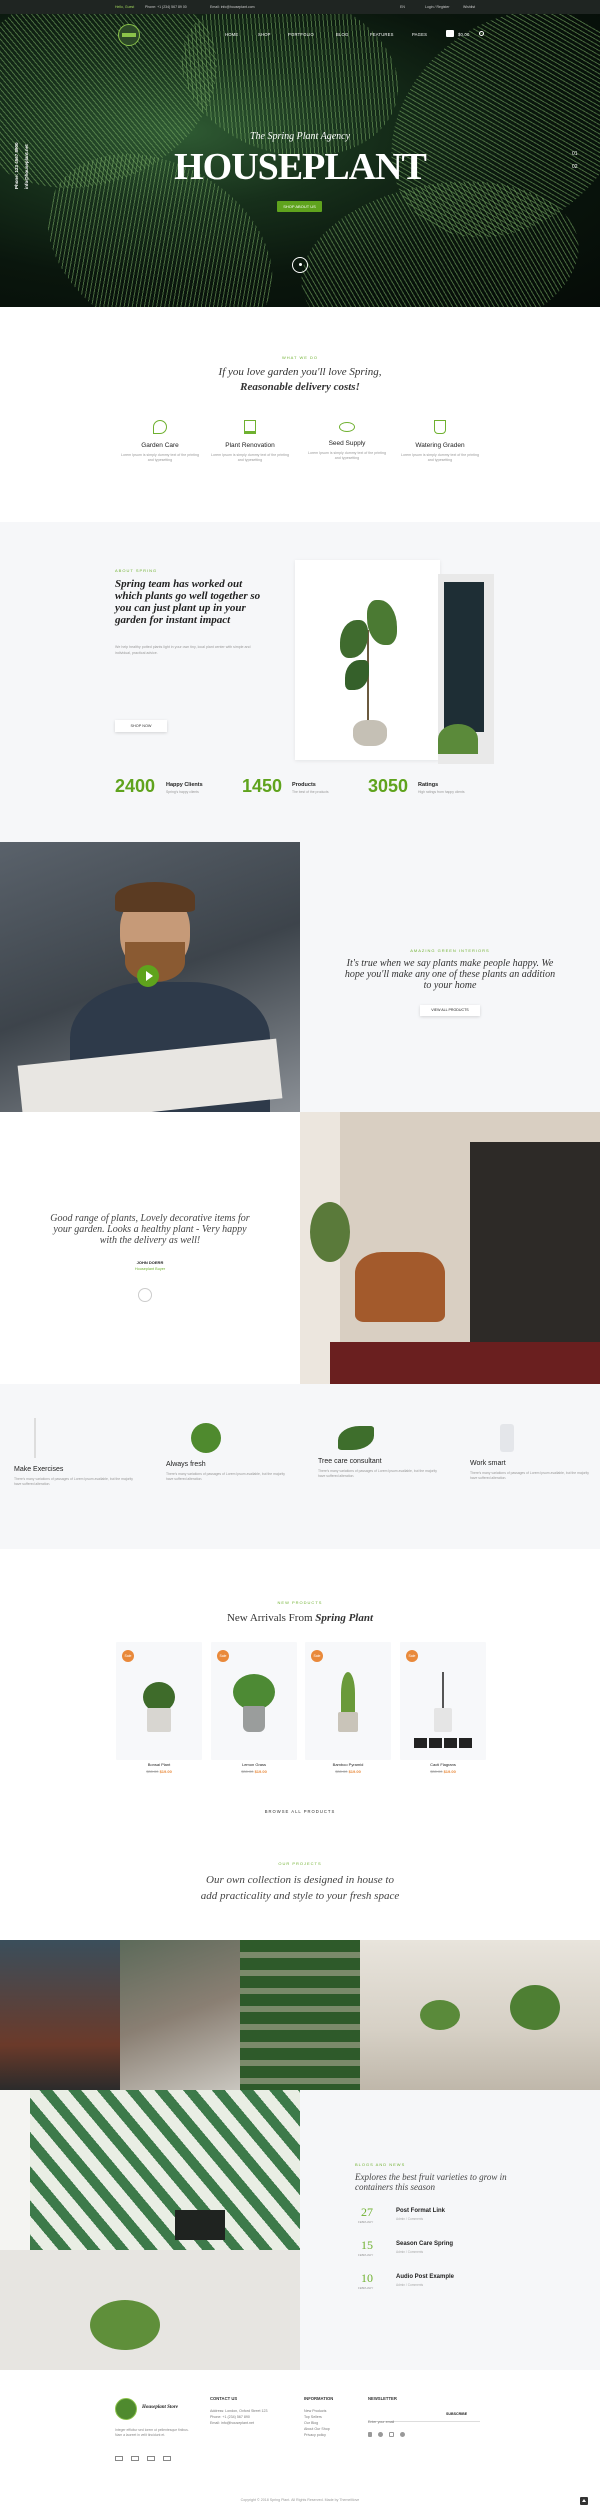 The image size is (600, 2517). I want to click on slide-dot-1: 01, so click(575, 154).